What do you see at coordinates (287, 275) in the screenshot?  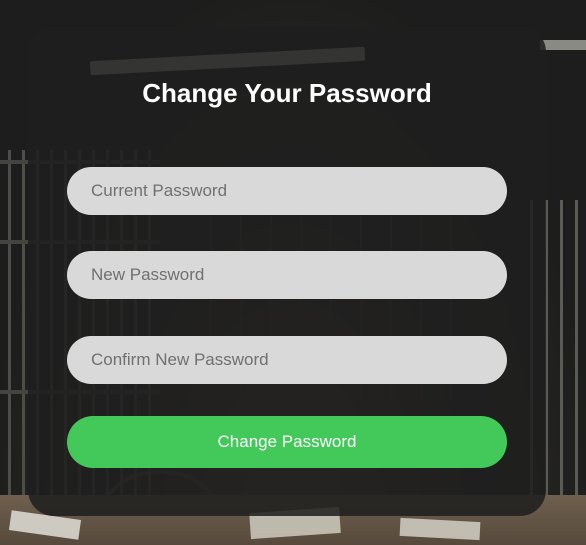 I see `new-password-input` at bounding box center [287, 275].